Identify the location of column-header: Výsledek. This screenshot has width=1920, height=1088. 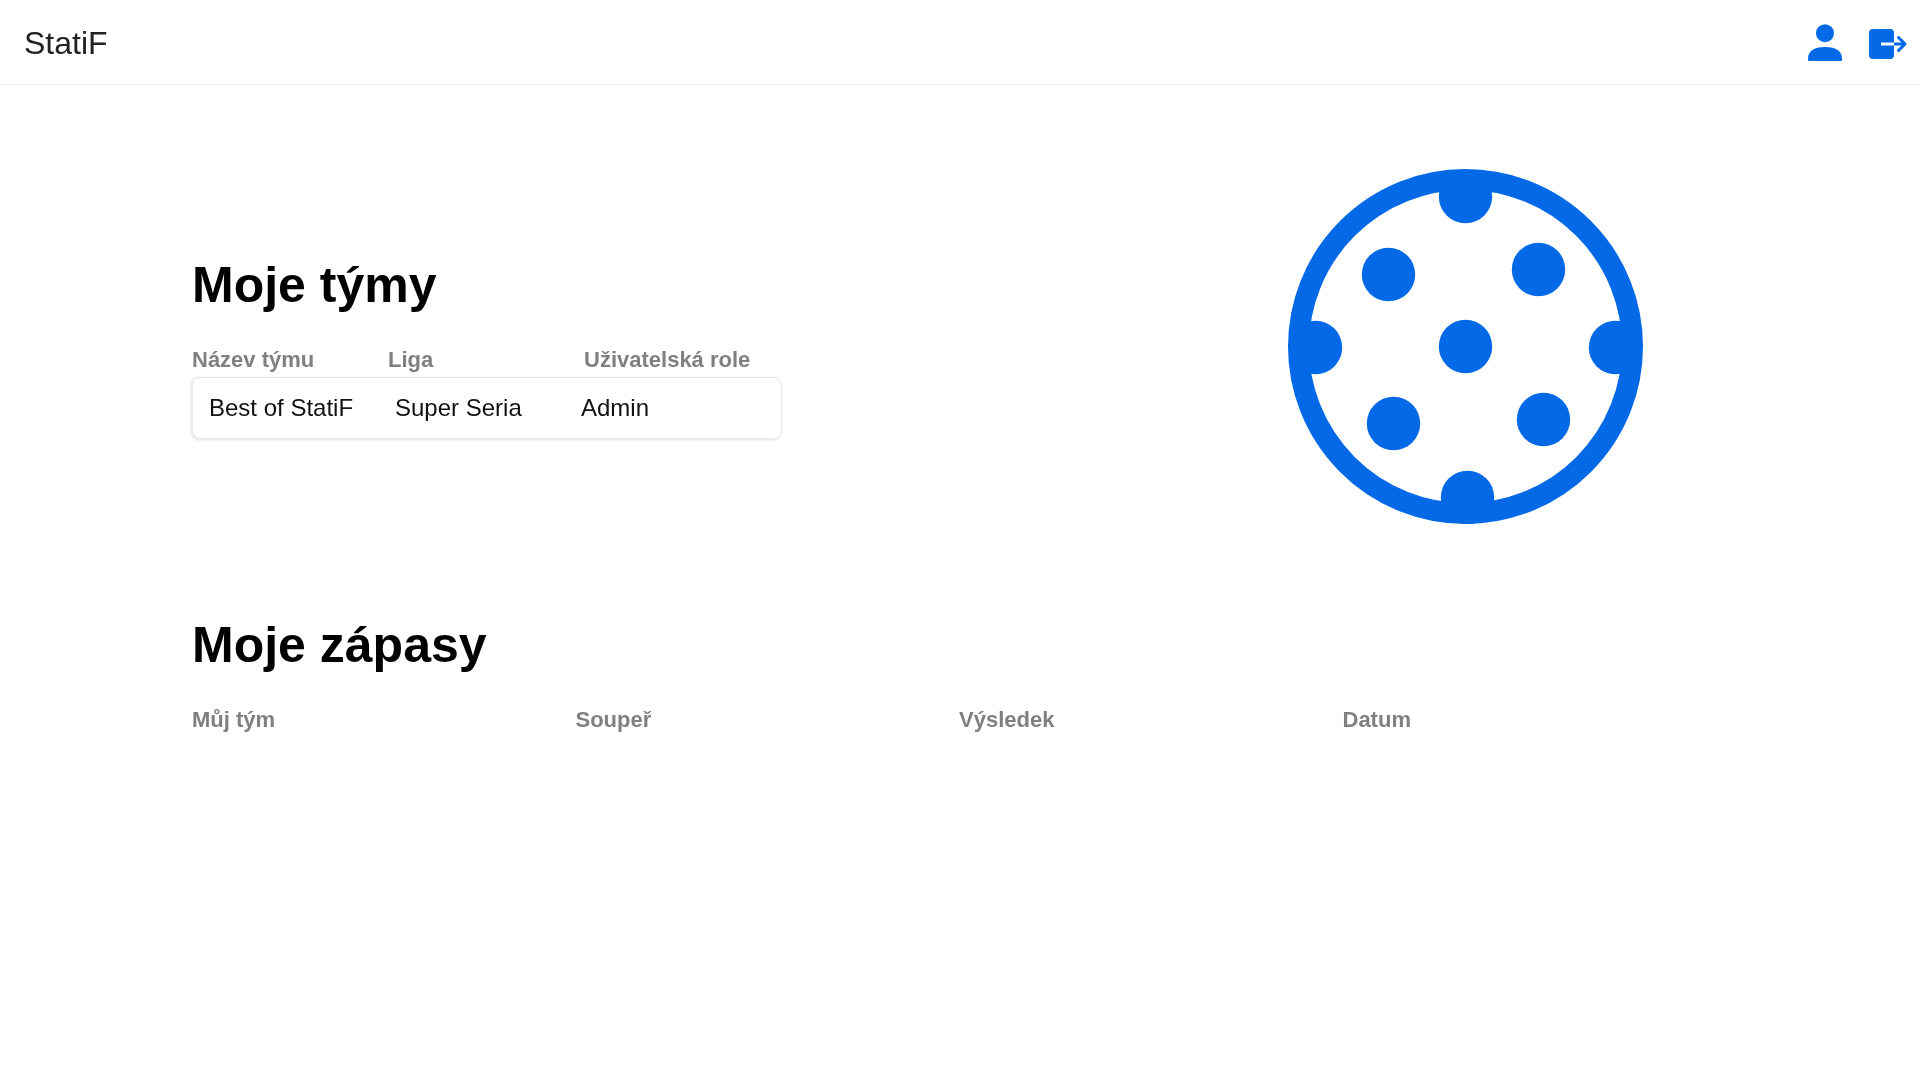
(1007, 720).